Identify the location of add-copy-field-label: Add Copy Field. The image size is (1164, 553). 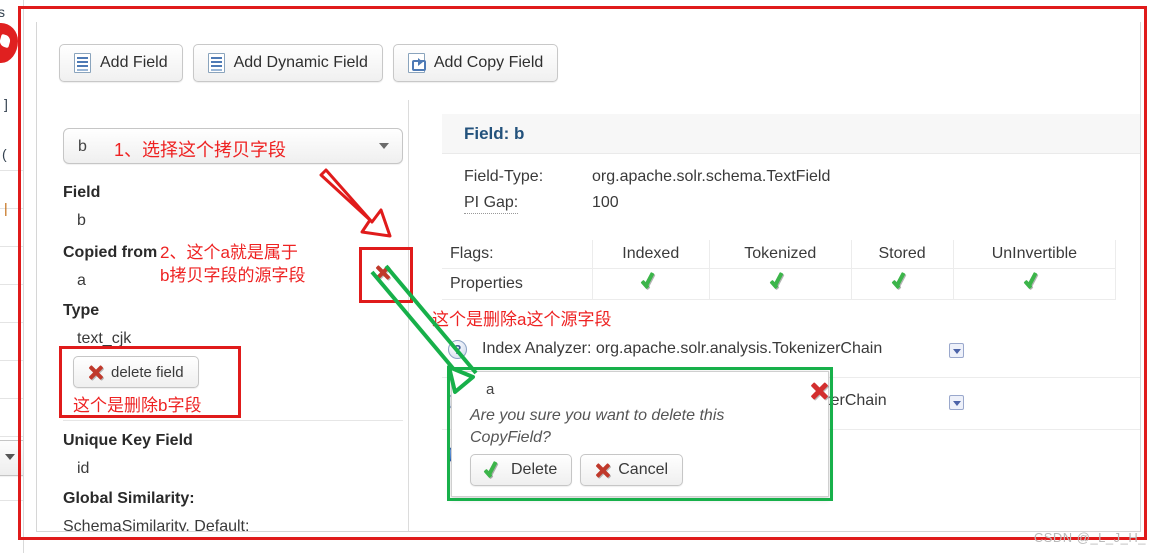
(488, 62).